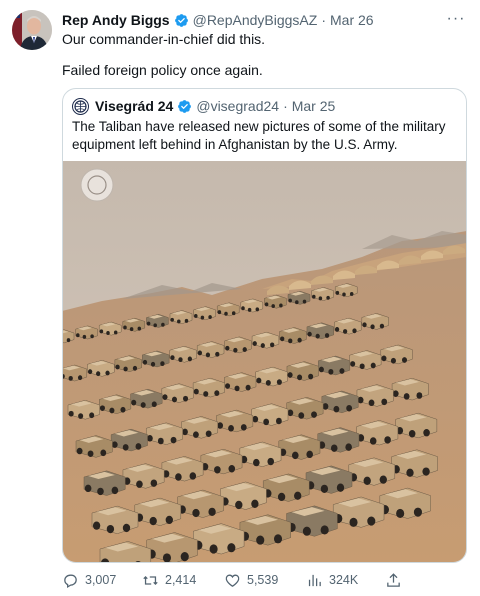 The width and height of the screenshot is (480, 596). I want to click on quoted-author-avatar, so click(80, 106).